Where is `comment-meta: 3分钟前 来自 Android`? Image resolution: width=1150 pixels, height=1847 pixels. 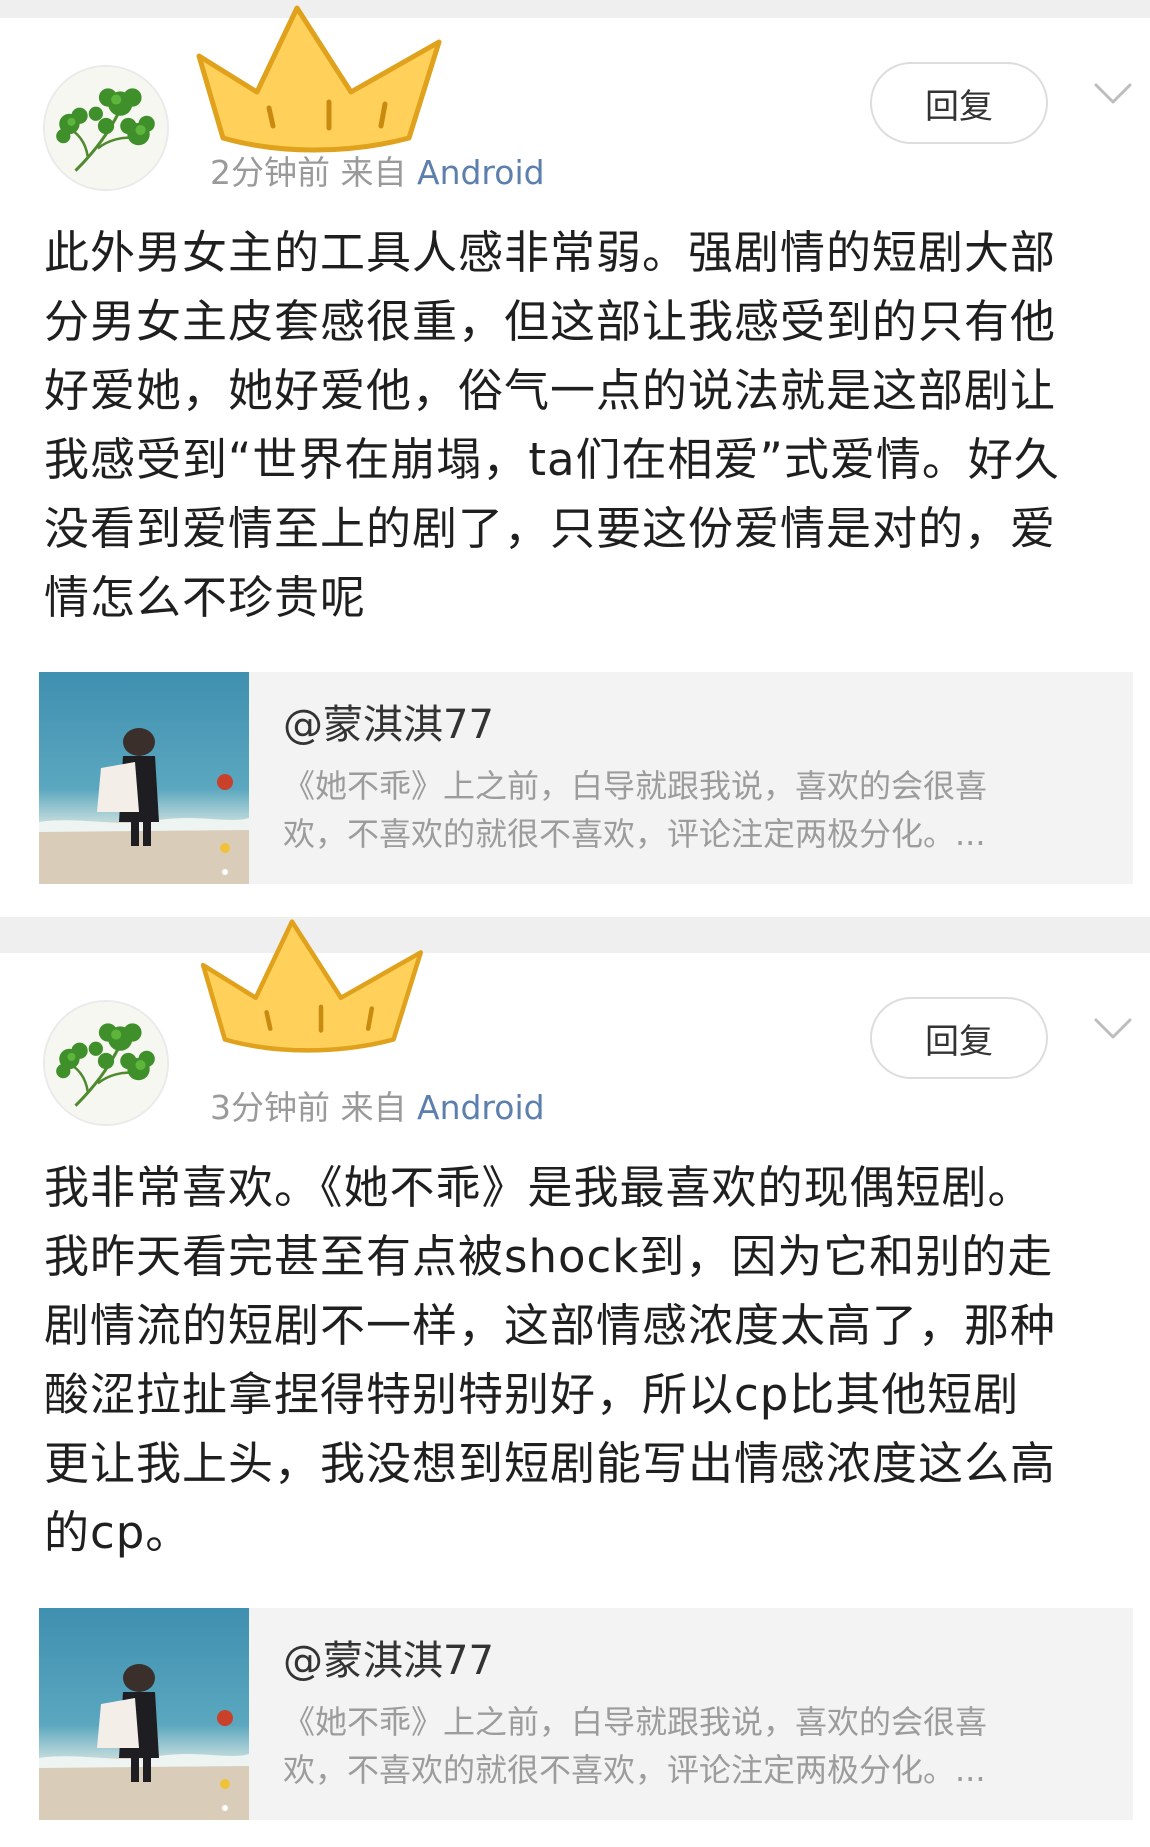 comment-meta: 3分钟前 来自 Android is located at coordinates (377, 1105).